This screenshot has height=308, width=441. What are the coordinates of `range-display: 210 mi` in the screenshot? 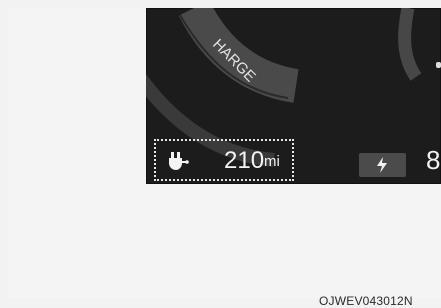 It's located at (224, 160).